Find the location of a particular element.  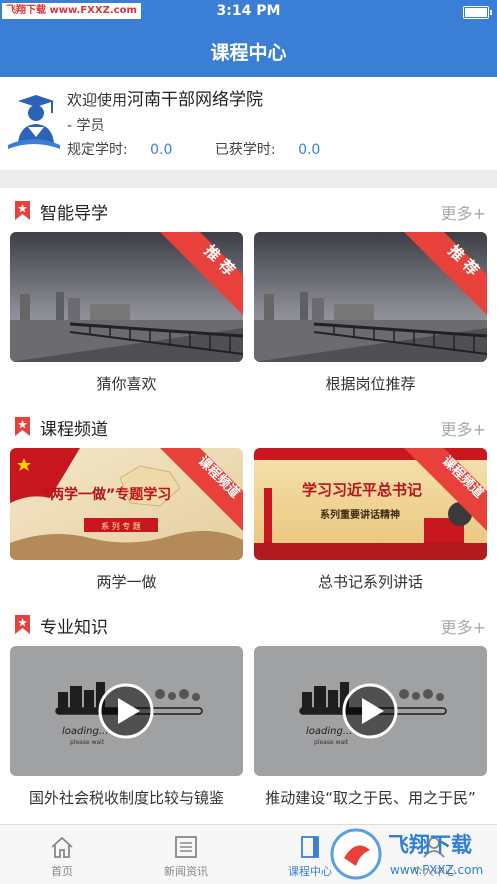

section-title: 智能导学 is located at coordinates (74, 214).